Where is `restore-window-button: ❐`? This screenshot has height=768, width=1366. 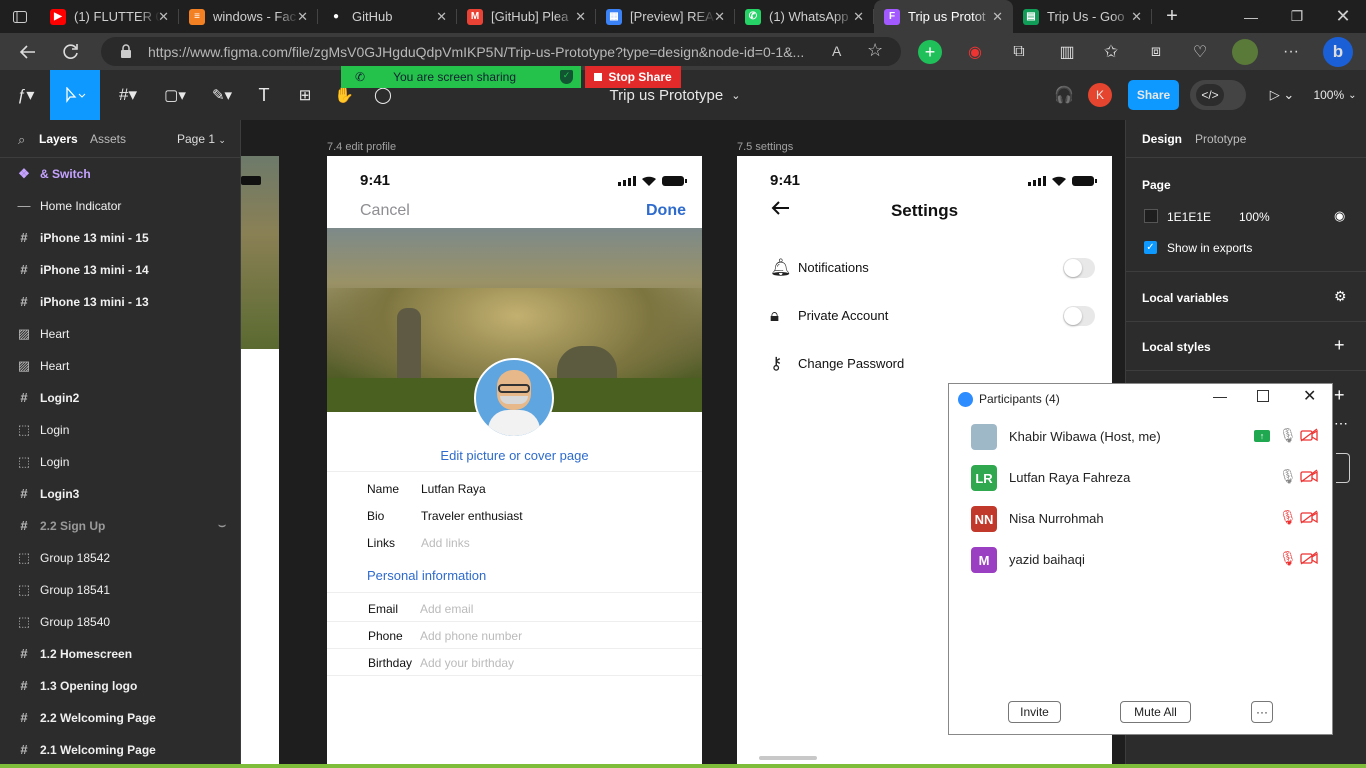
restore-window-button: ❐ is located at coordinates (1297, 16).